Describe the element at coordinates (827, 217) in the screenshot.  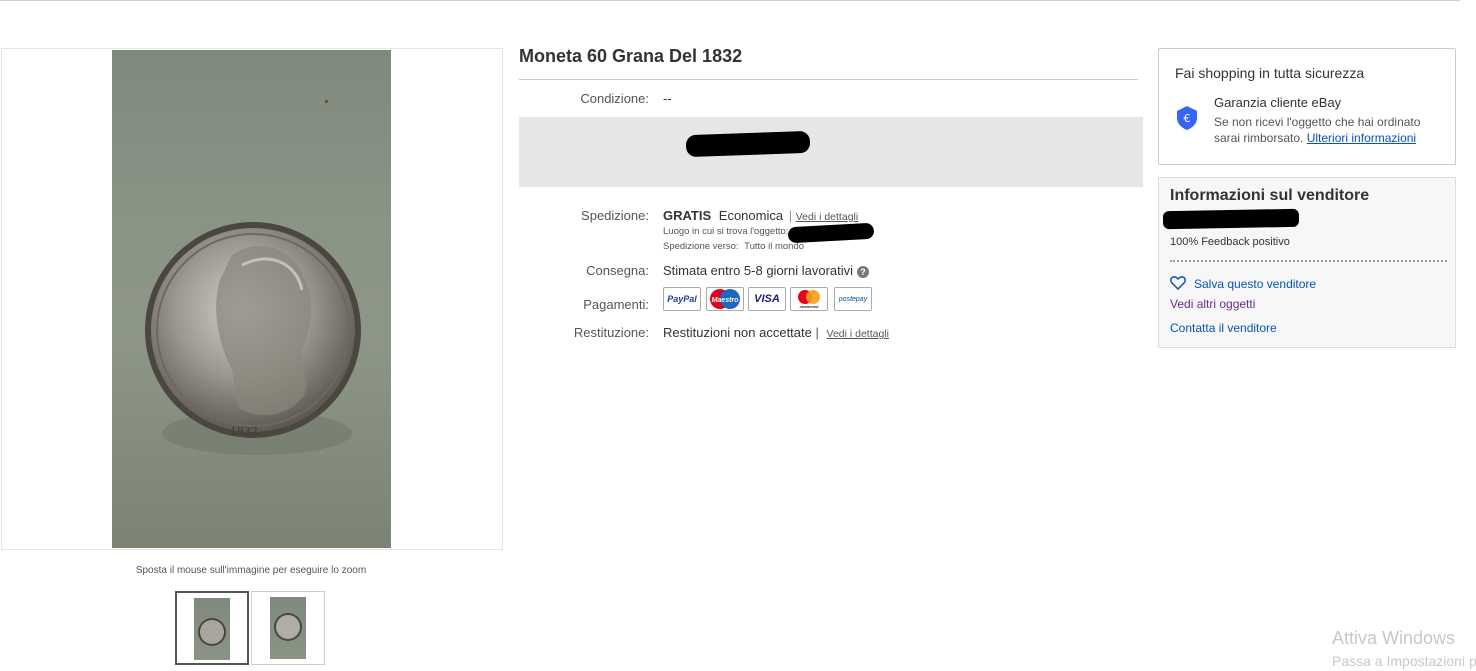
I see `shipping-details-link: Vedi i dettagli` at that location.